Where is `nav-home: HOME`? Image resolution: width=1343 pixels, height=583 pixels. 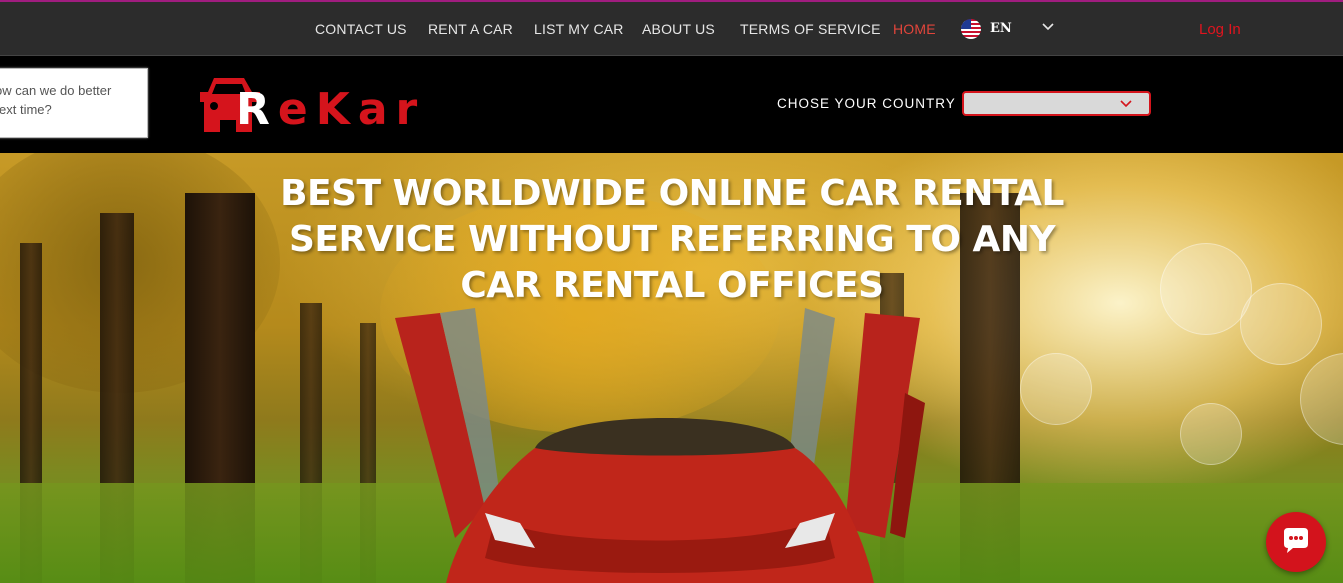
nav-home: HOME is located at coordinates (914, 29).